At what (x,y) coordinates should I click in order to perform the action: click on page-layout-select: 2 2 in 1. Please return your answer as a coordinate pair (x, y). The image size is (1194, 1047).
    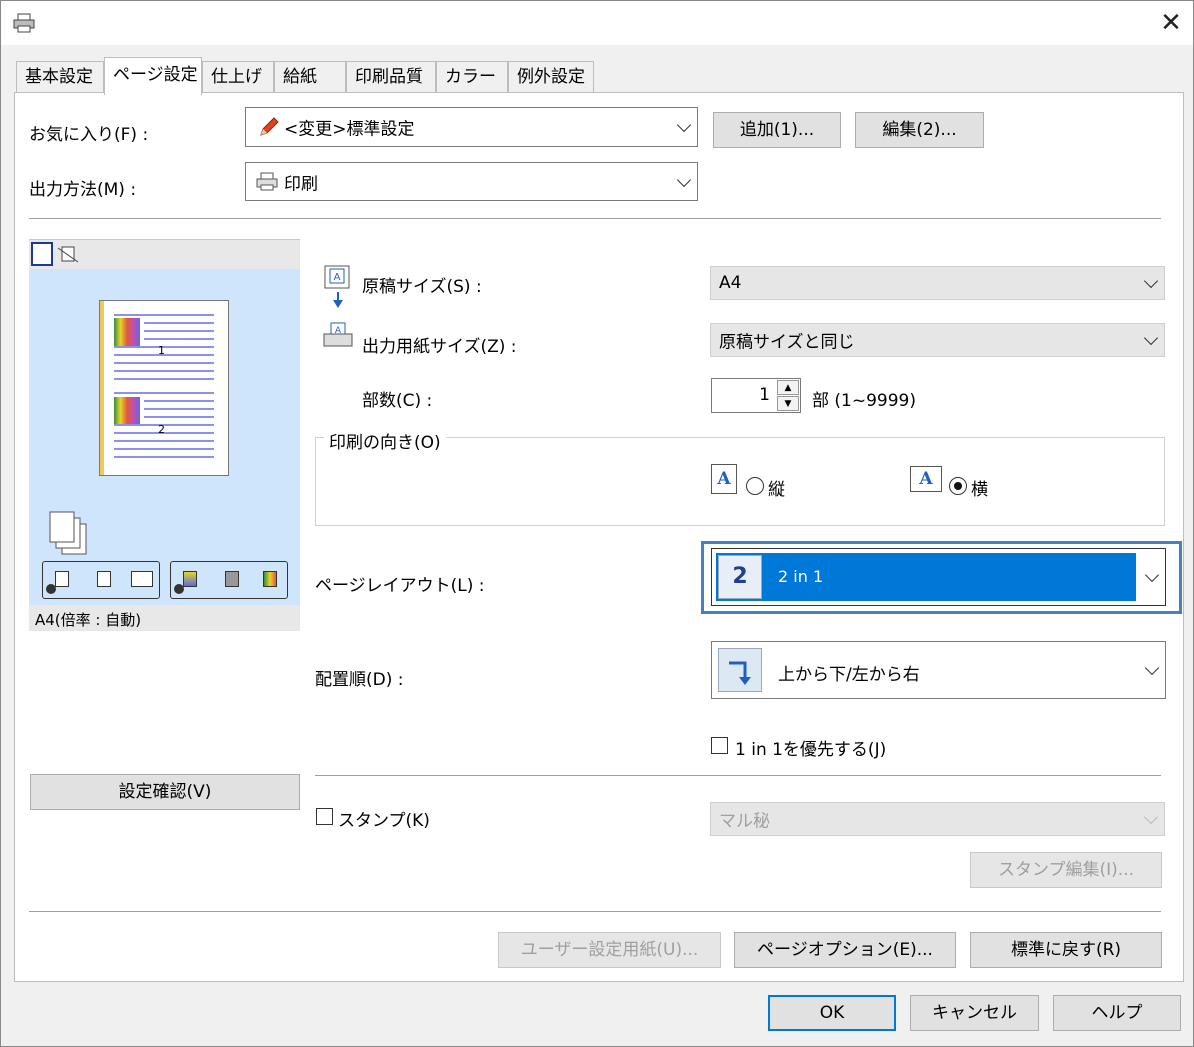
    Looking at the image, I should click on (938, 577).